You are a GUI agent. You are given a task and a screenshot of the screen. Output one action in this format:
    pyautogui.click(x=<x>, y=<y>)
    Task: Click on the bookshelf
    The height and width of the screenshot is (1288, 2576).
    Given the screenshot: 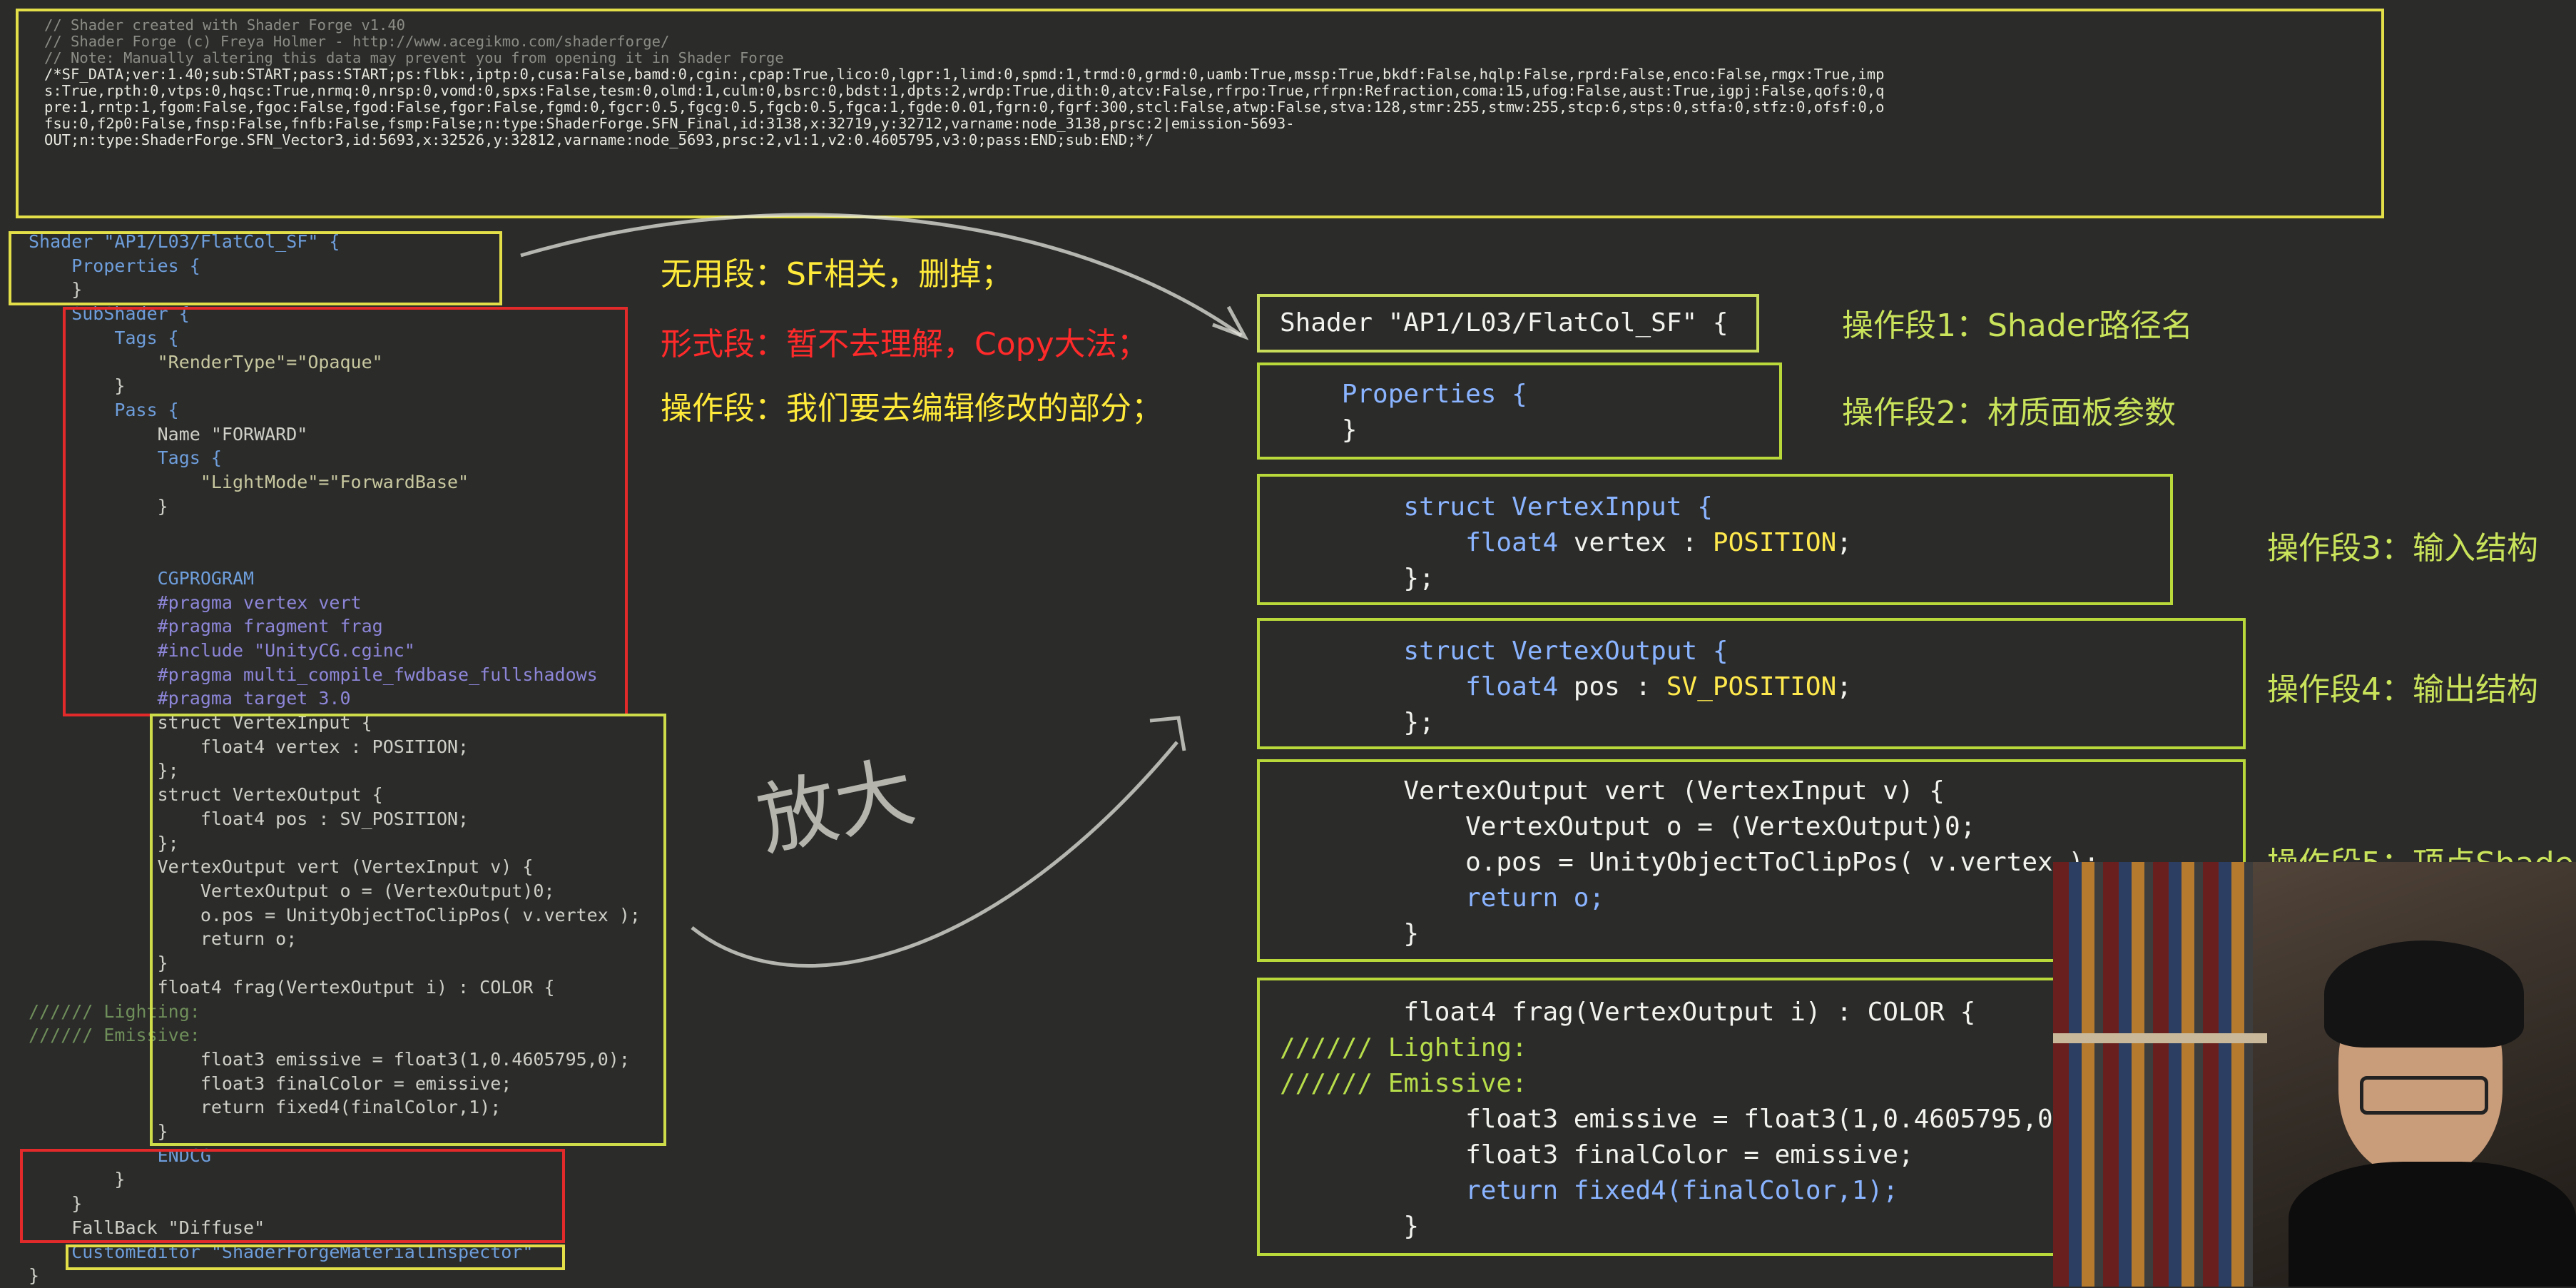 What is the action you would take?
    pyautogui.click(x=2153, y=1074)
    